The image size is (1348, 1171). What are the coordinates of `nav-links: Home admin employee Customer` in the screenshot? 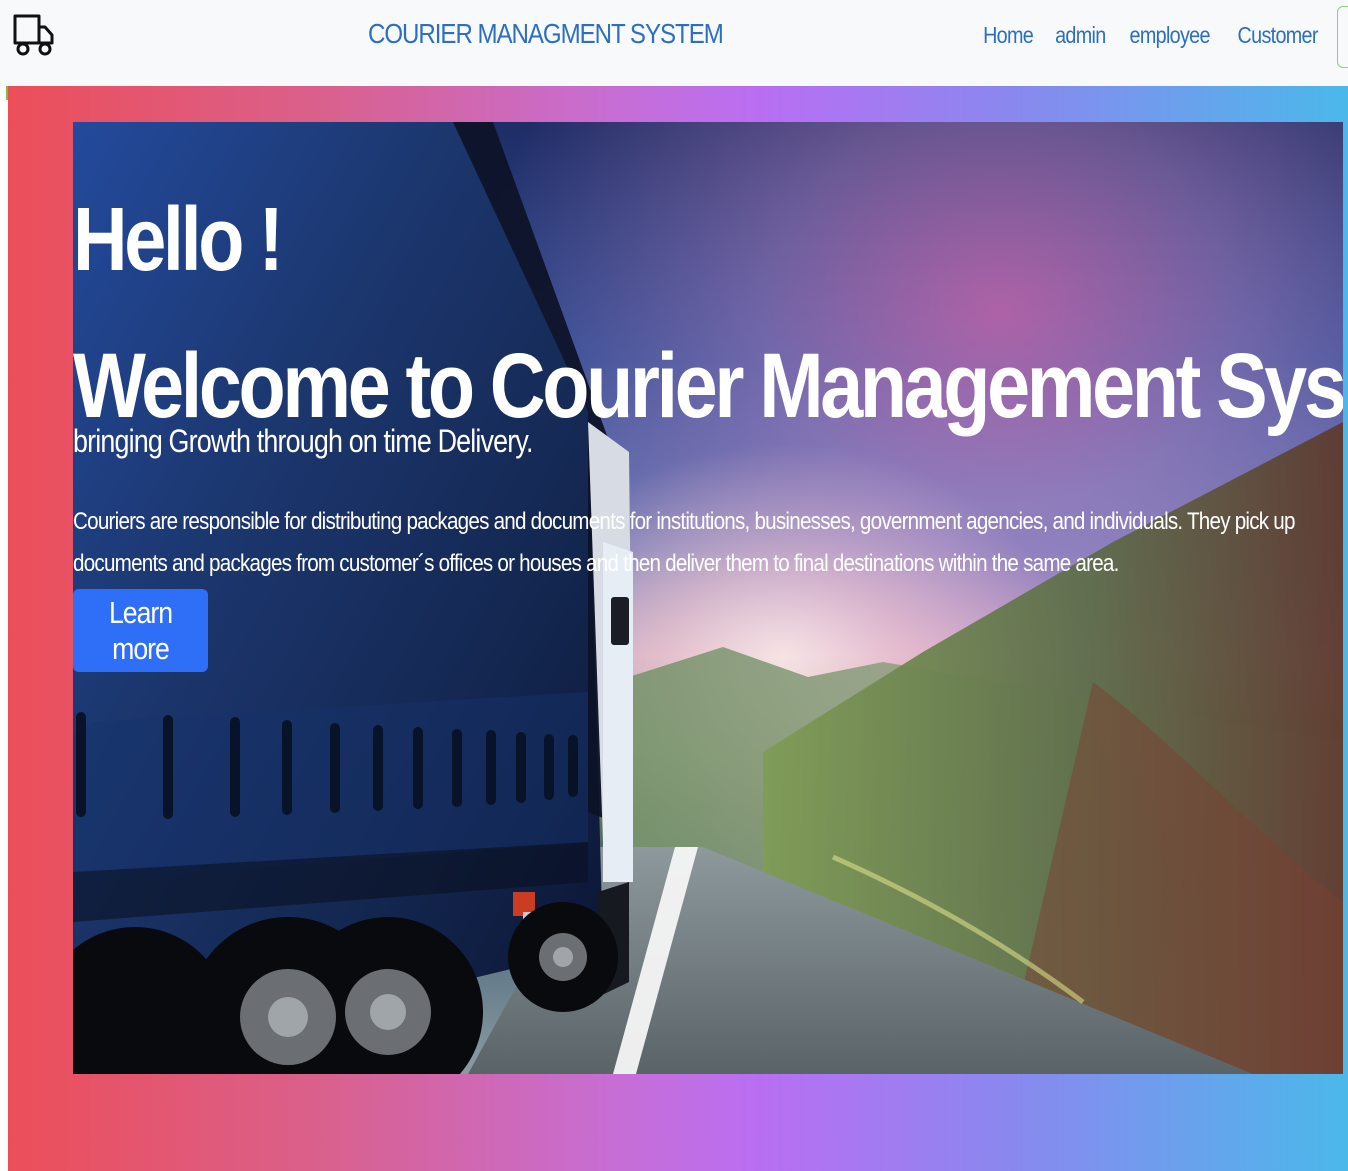 It's located at (1151, 35).